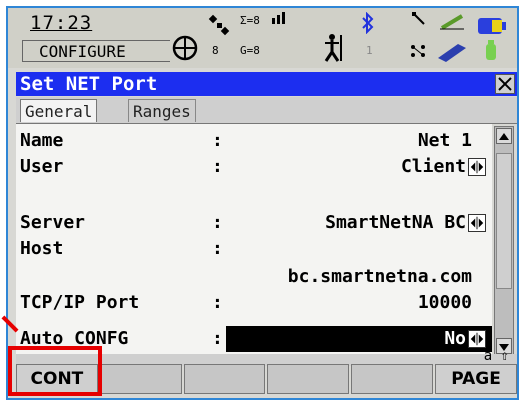 The image size is (525, 406). What do you see at coordinates (266, 84) in the screenshot?
I see `window-title: Set NET Port` at bounding box center [266, 84].